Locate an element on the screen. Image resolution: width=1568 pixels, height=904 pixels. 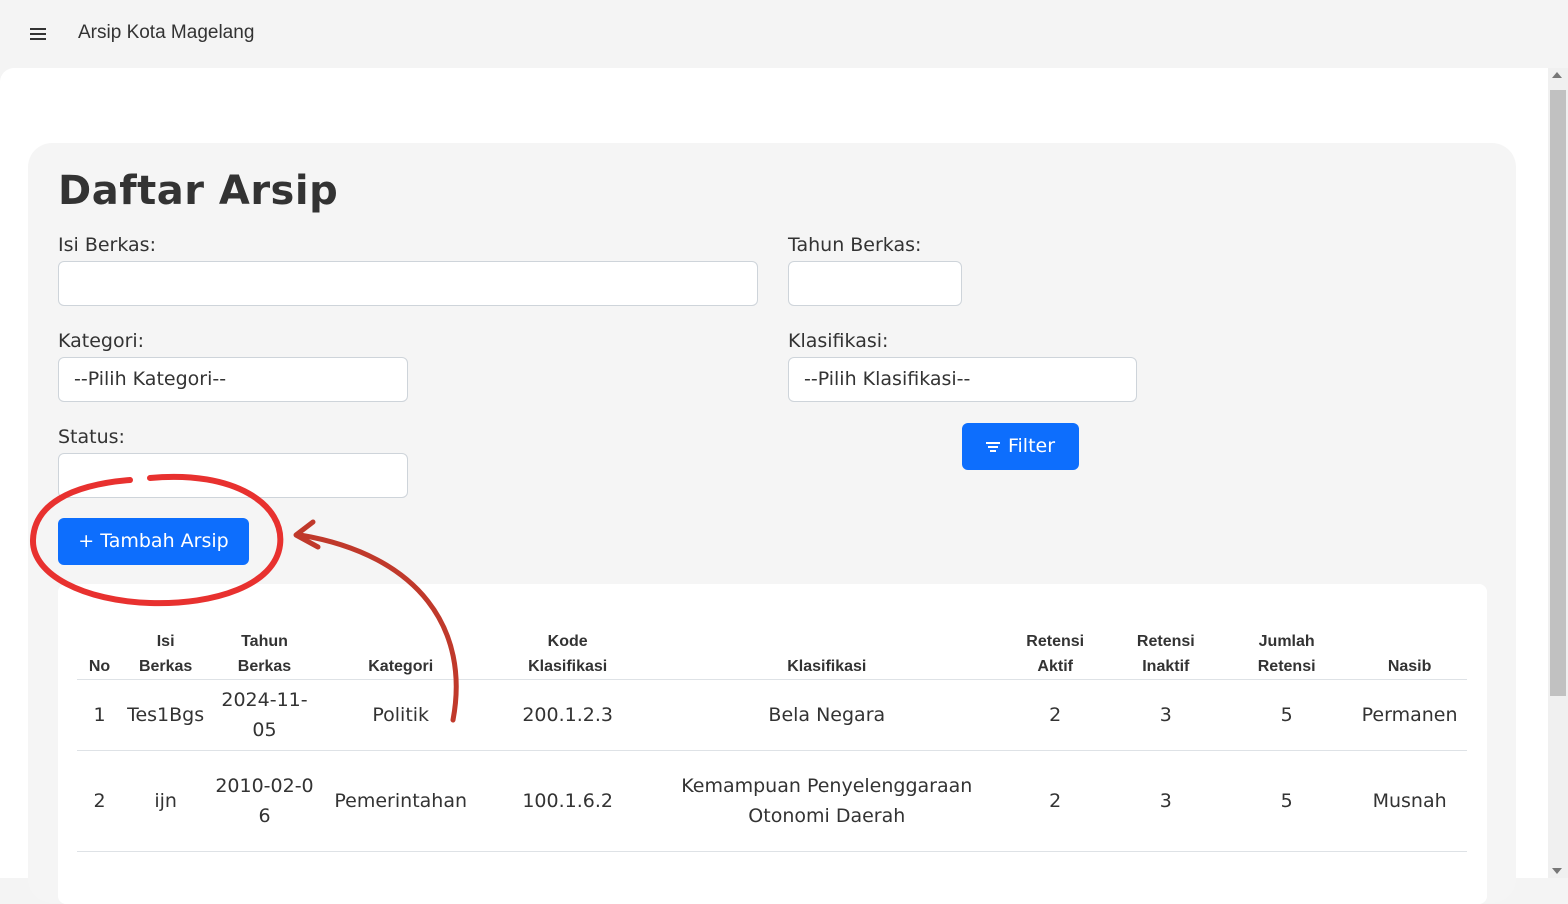
cell-kode-klasifikasi: 100.1.6.2 is located at coordinates (567, 801).